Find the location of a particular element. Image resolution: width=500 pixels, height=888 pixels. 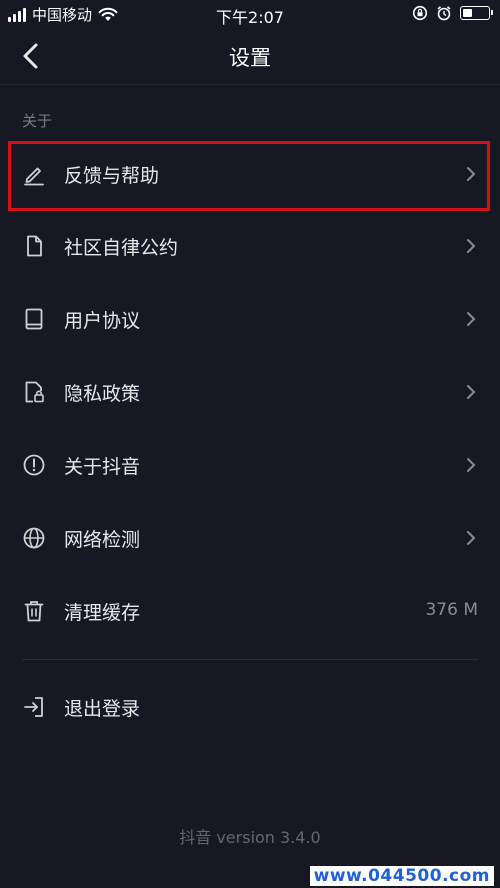

nav-divider is located at coordinates (250, 84).